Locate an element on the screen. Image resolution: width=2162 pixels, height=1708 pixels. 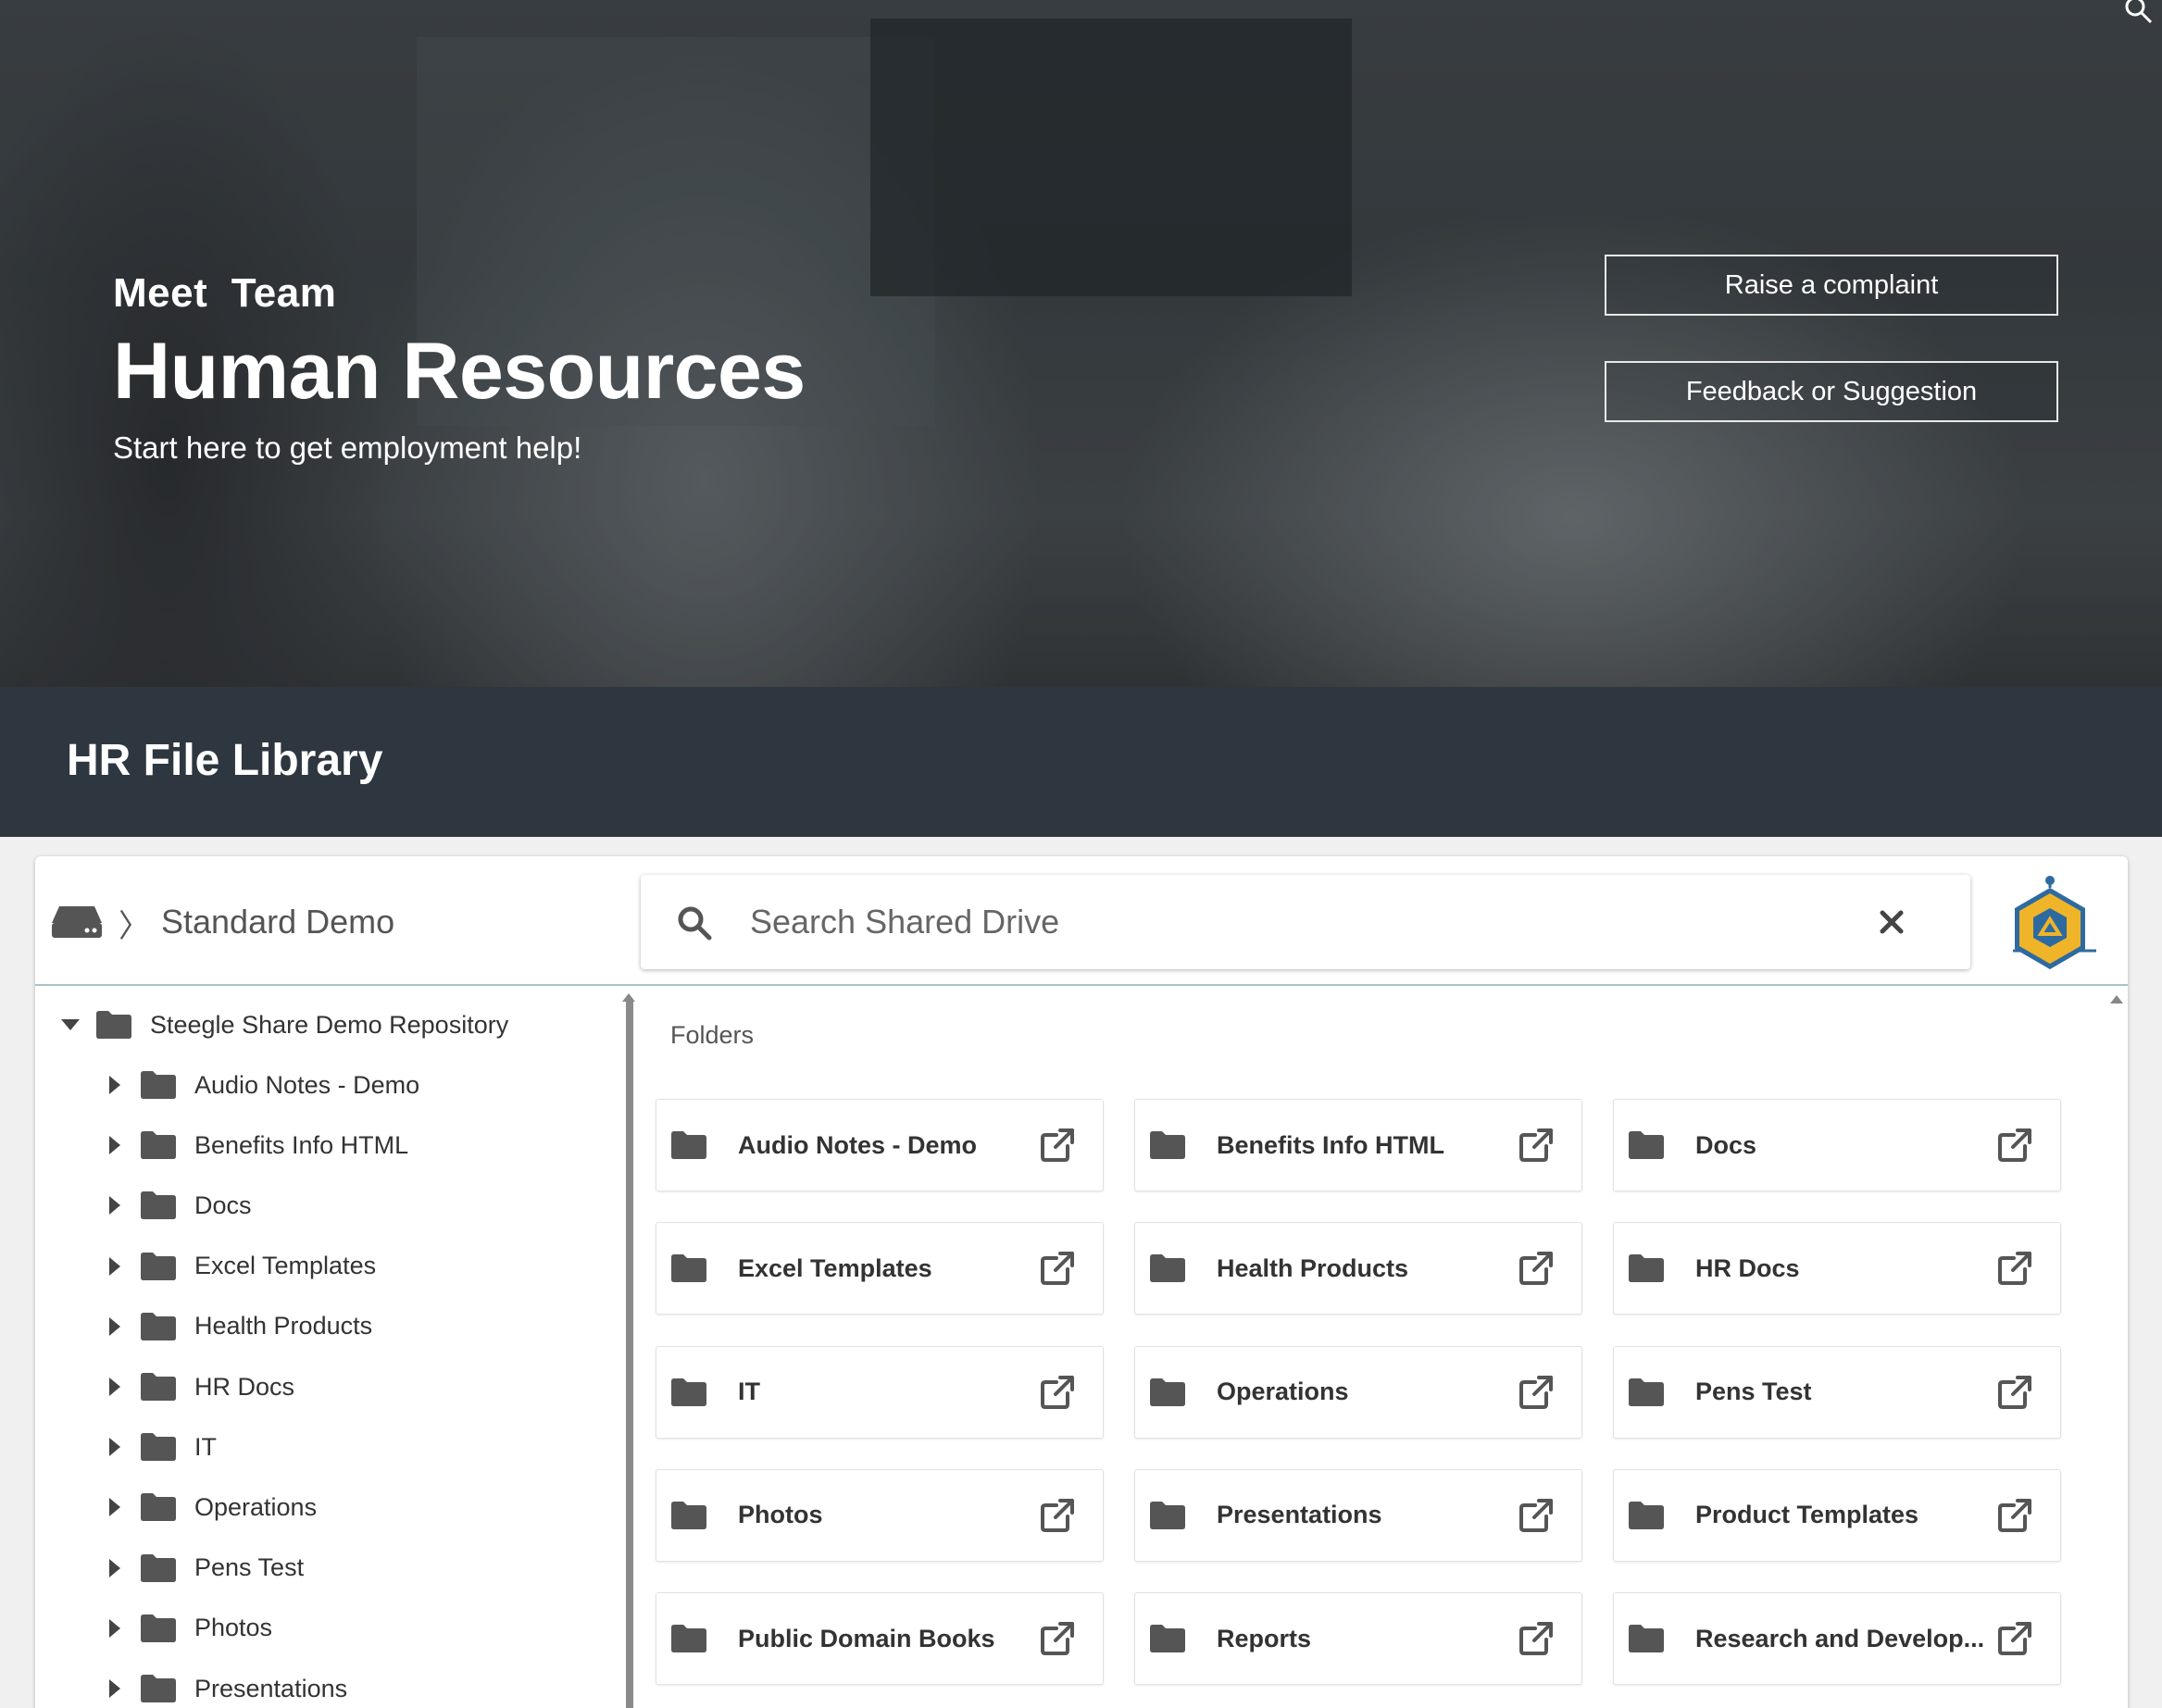
tree-item: Health Products is located at coordinates (235, 1326).